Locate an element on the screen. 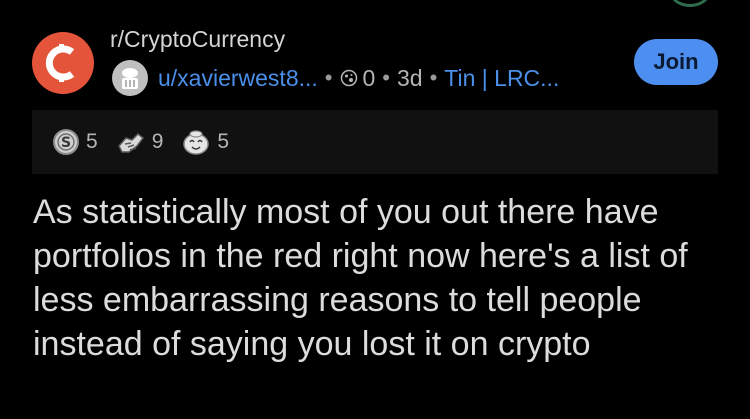 The width and height of the screenshot is (750, 419). award-silver: S 5 is located at coordinates (75, 142).